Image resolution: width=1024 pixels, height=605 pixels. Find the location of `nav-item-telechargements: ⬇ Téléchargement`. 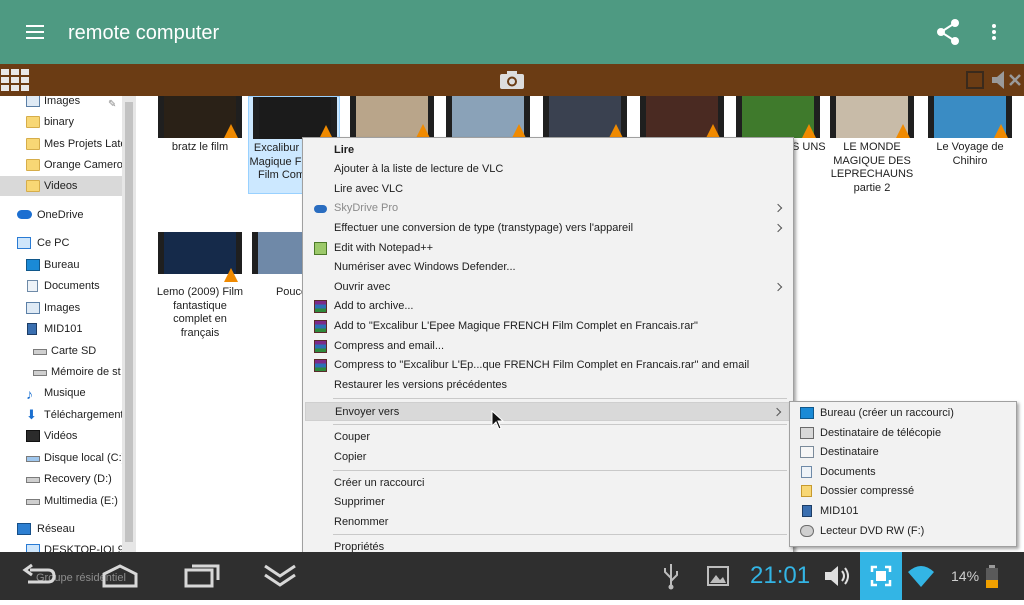

nav-item-telechargements: ⬇ Téléchargement is located at coordinates (61, 415).